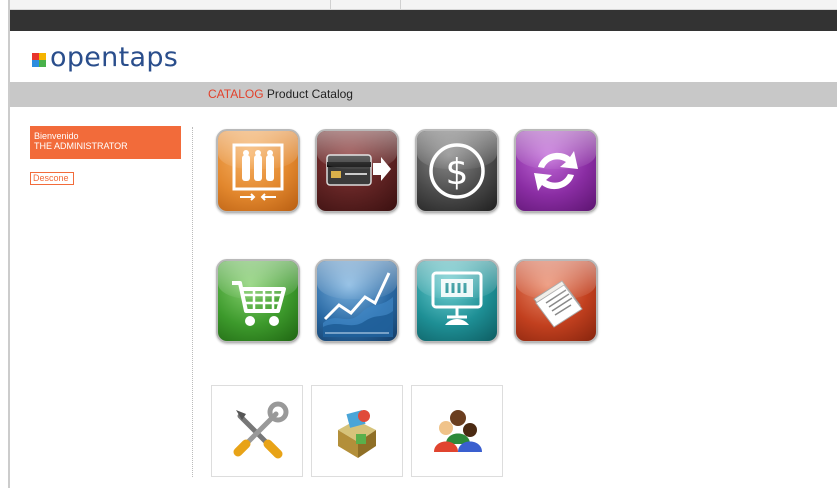  I want to click on box-puzzle-icon, so click(357, 434).